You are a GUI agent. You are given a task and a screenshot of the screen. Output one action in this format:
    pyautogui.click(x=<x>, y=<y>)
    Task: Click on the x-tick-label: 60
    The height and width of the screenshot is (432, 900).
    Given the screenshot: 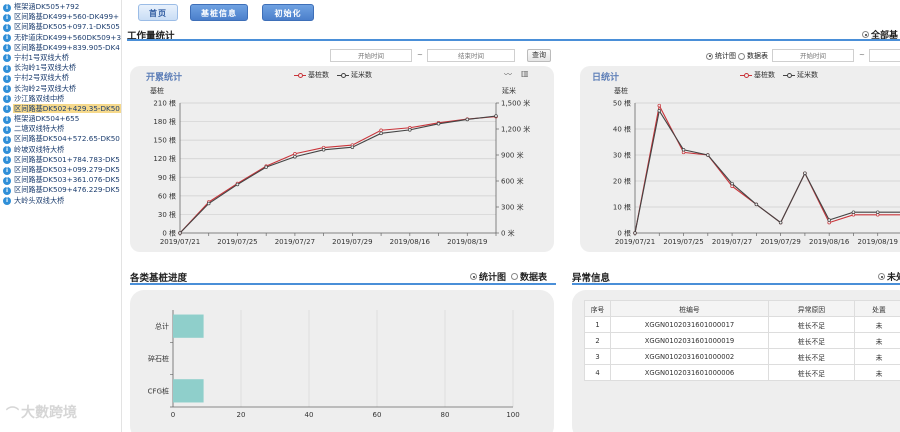 What is the action you would take?
    pyautogui.click(x=377, y=415)
    